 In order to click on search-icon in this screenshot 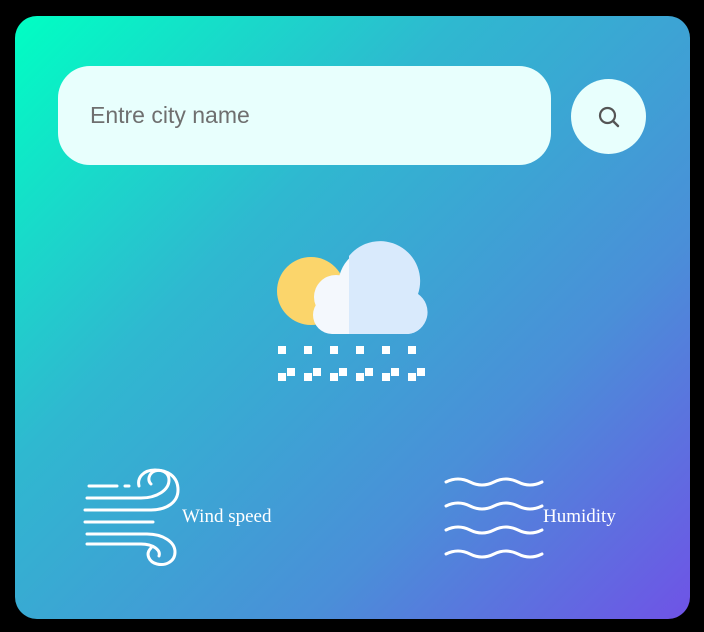, I will do `click(608, 116)`.